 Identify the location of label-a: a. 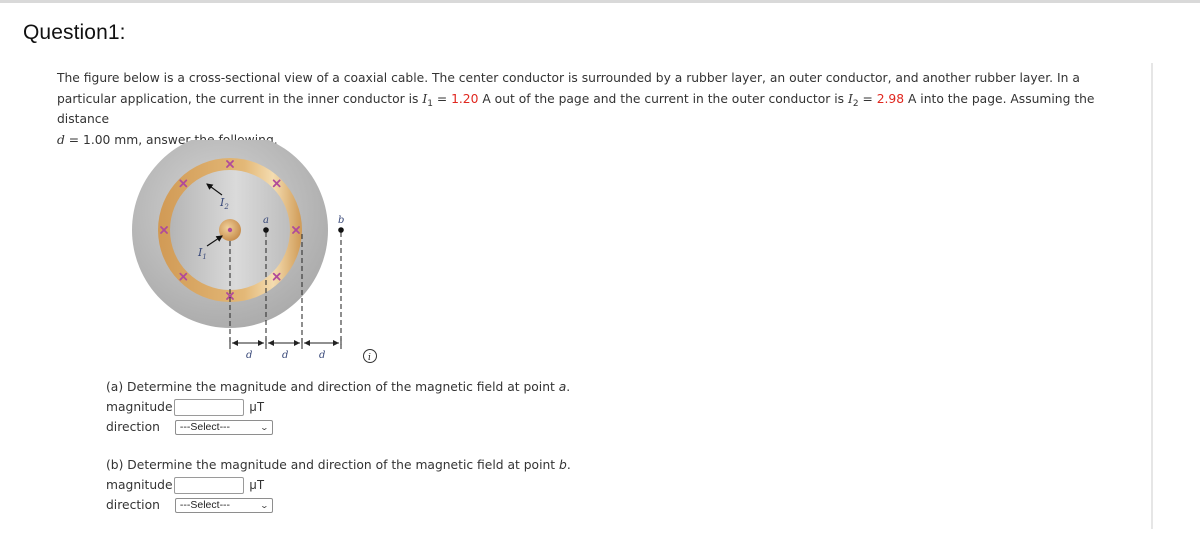
(266, 220).